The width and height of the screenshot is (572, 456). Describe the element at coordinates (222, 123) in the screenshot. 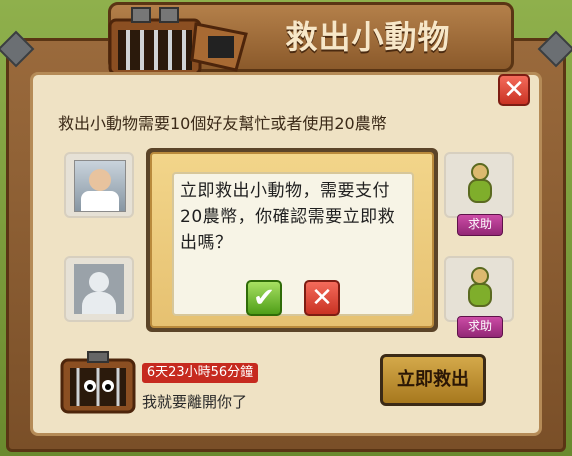

I see `instruction-text: 救出小動物需要10個好友幫忙或者使用20農幣` at that location.